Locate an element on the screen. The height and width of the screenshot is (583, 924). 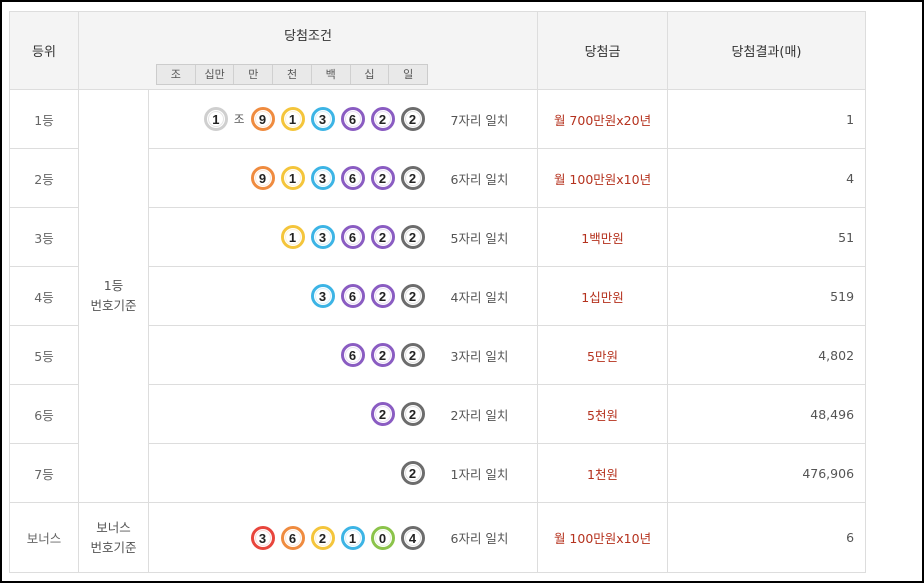
match-cell: 2자리 일치 is located at coordinates (486, 414).